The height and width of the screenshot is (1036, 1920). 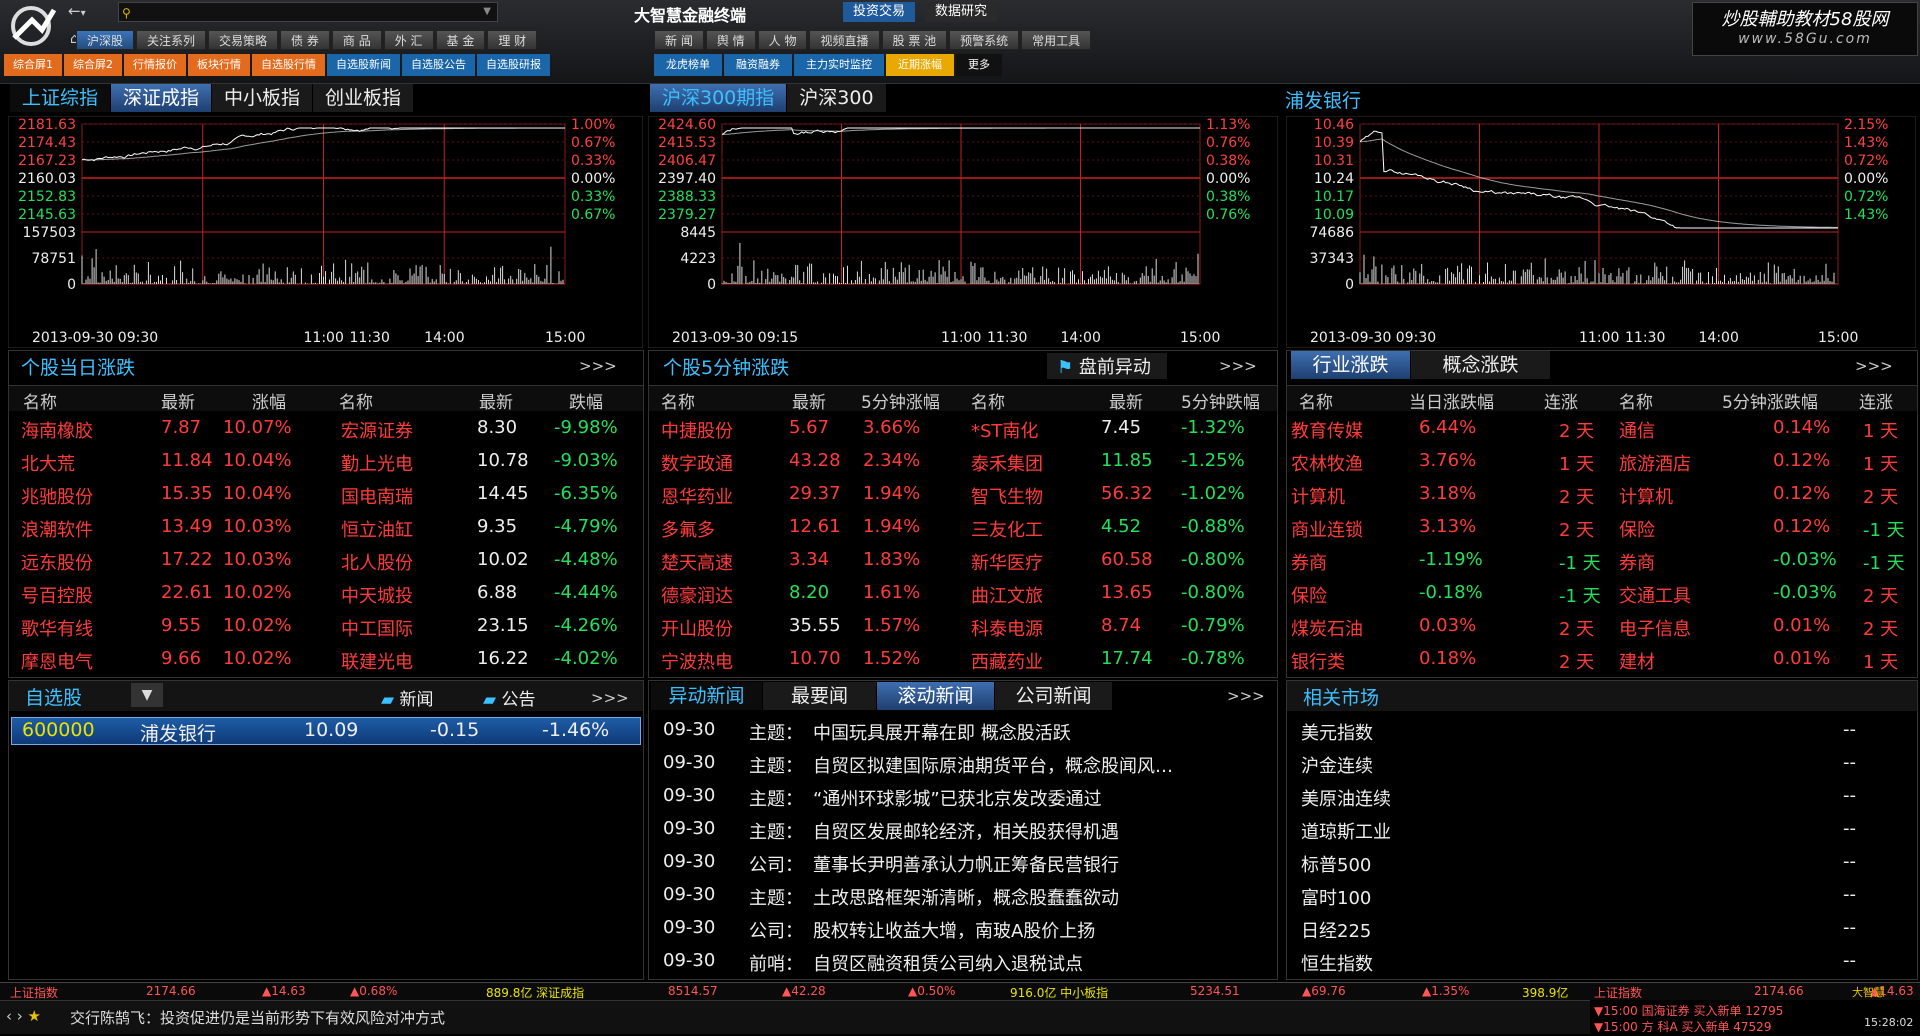 I want to click on news-item: 09-30 主题： “通州环球影城”已获北京发改委通过, so click(x=959, y=797).